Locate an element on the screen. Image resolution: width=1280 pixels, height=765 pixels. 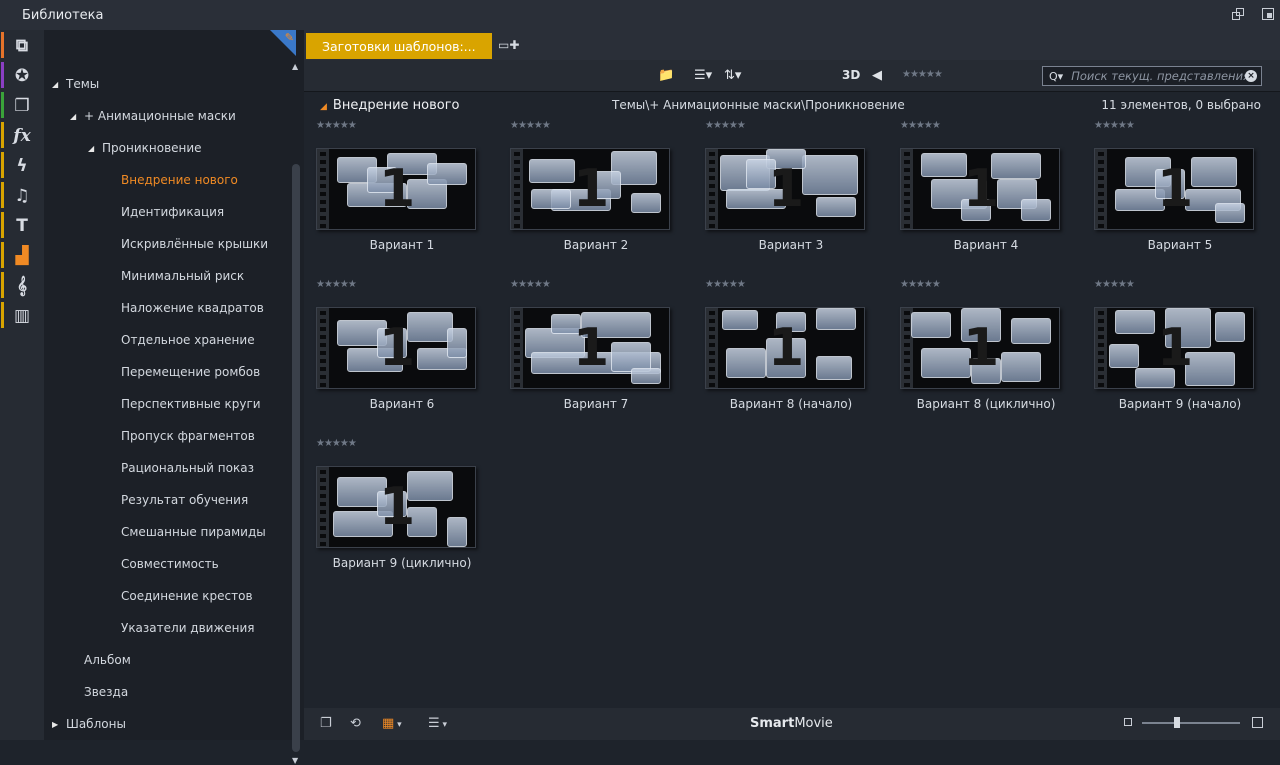
tree-item: Отдельное хранение is located at coordinates (188, 340).